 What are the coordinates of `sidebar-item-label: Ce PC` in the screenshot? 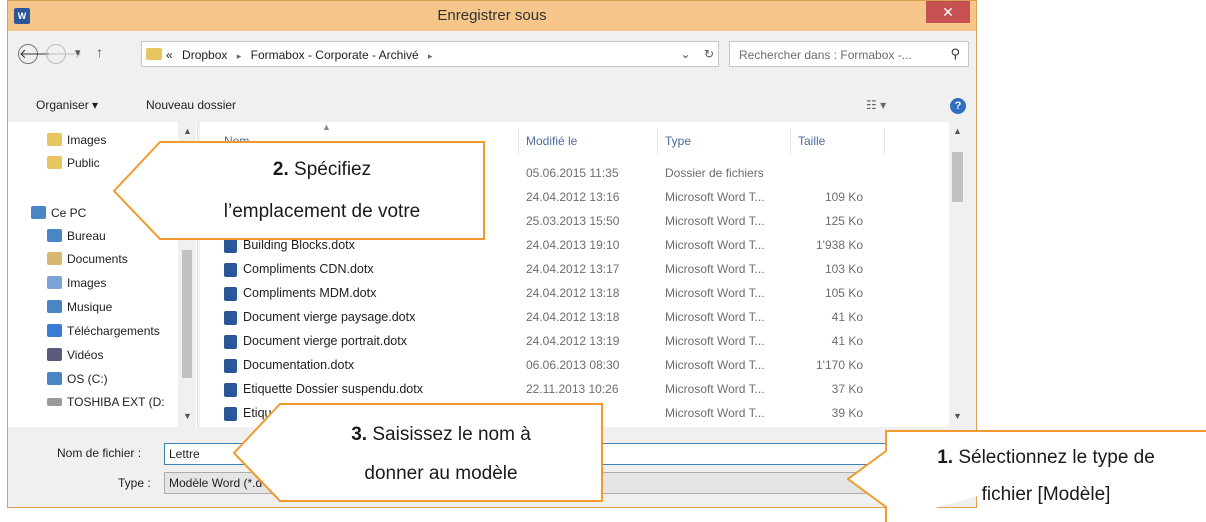 It's located at (69, 213).